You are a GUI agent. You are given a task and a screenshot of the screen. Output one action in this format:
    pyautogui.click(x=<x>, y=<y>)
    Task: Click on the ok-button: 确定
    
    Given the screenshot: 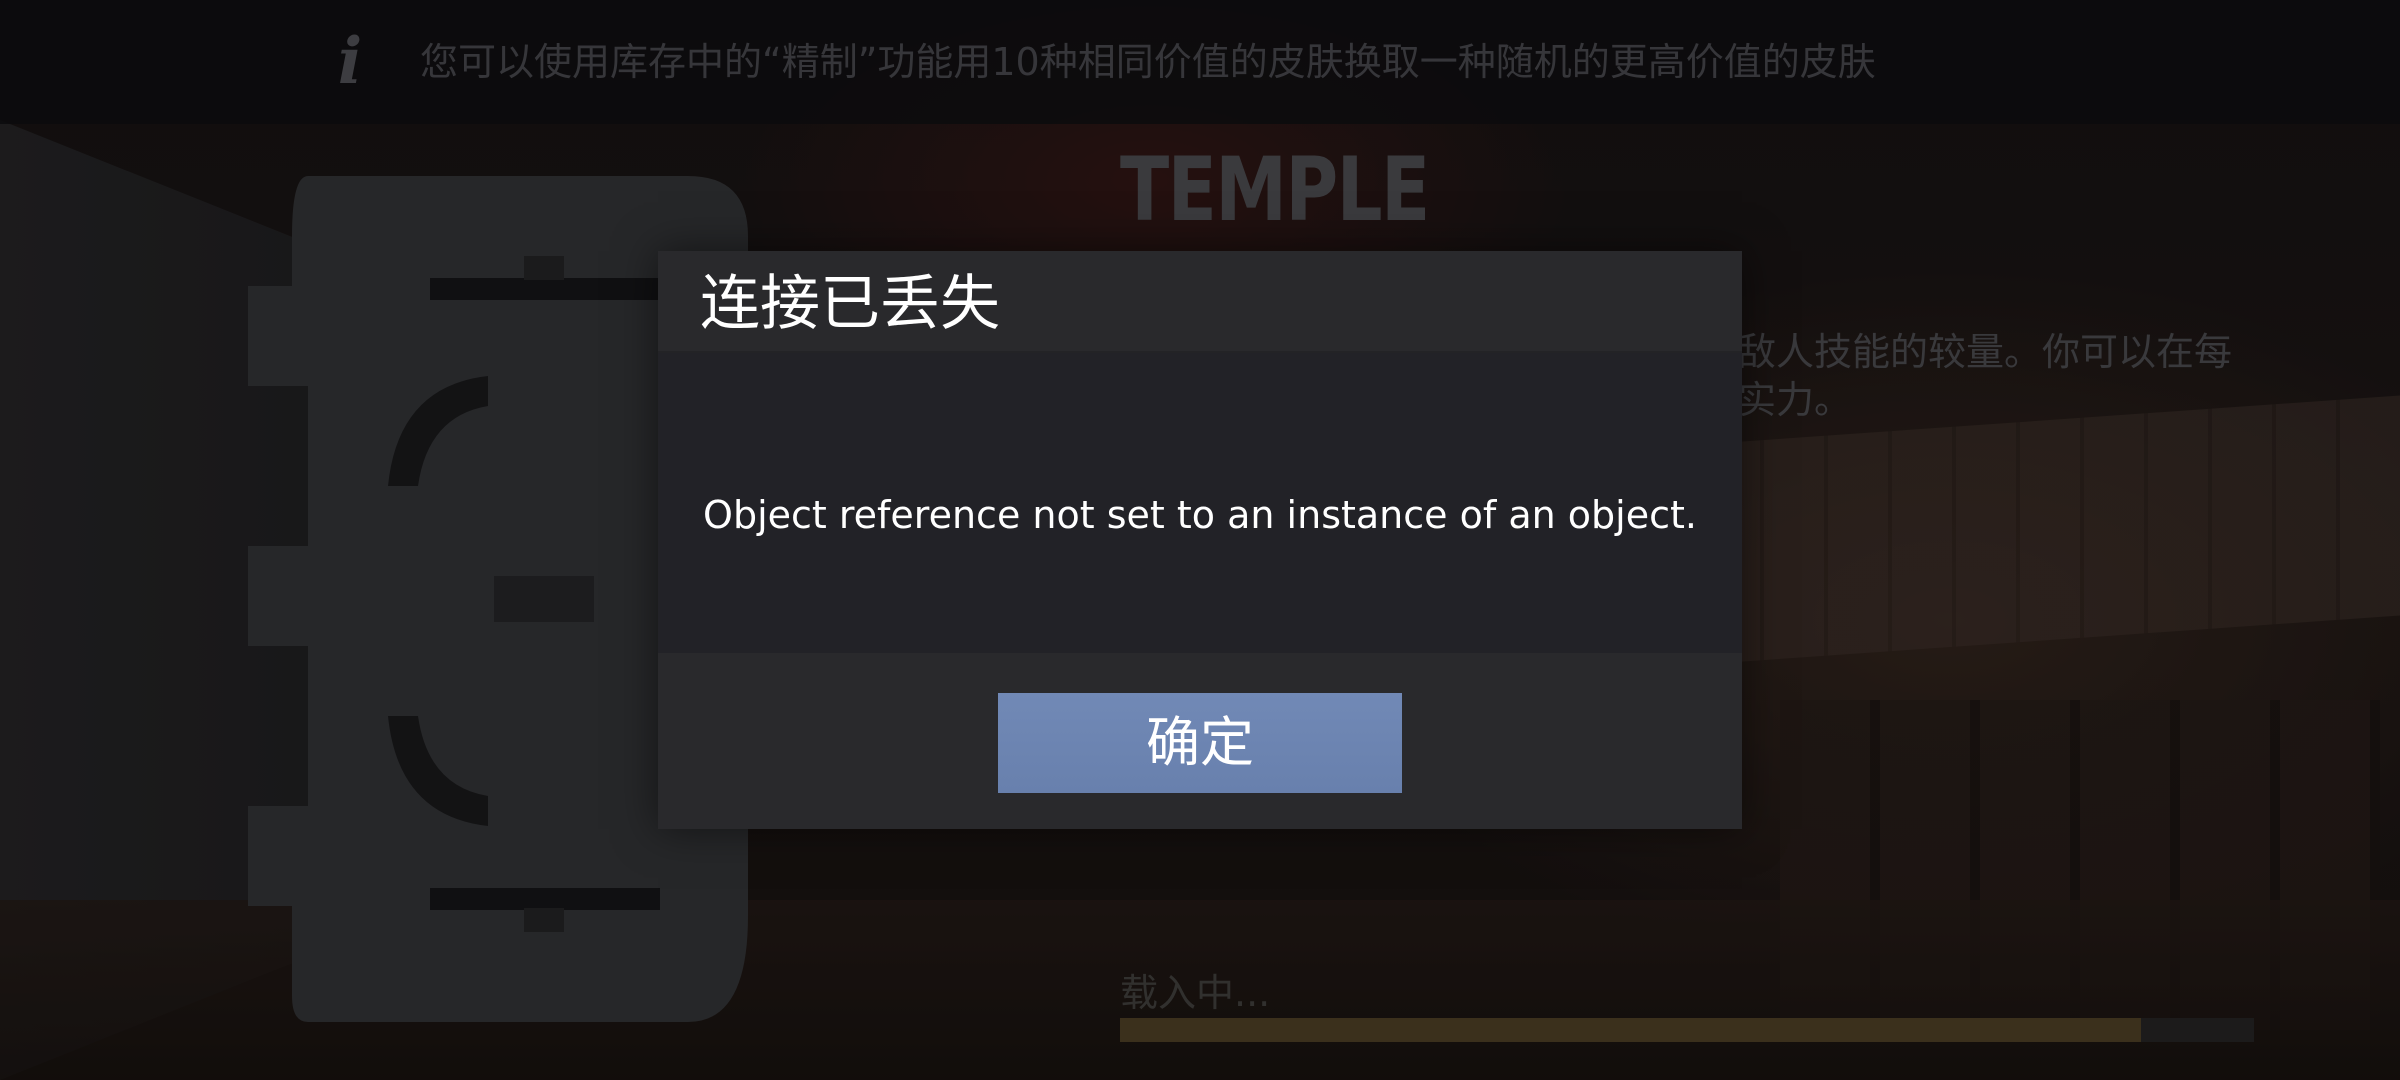 What is the action you would take?
    pyautogui.click(x=1200, y=743)
    